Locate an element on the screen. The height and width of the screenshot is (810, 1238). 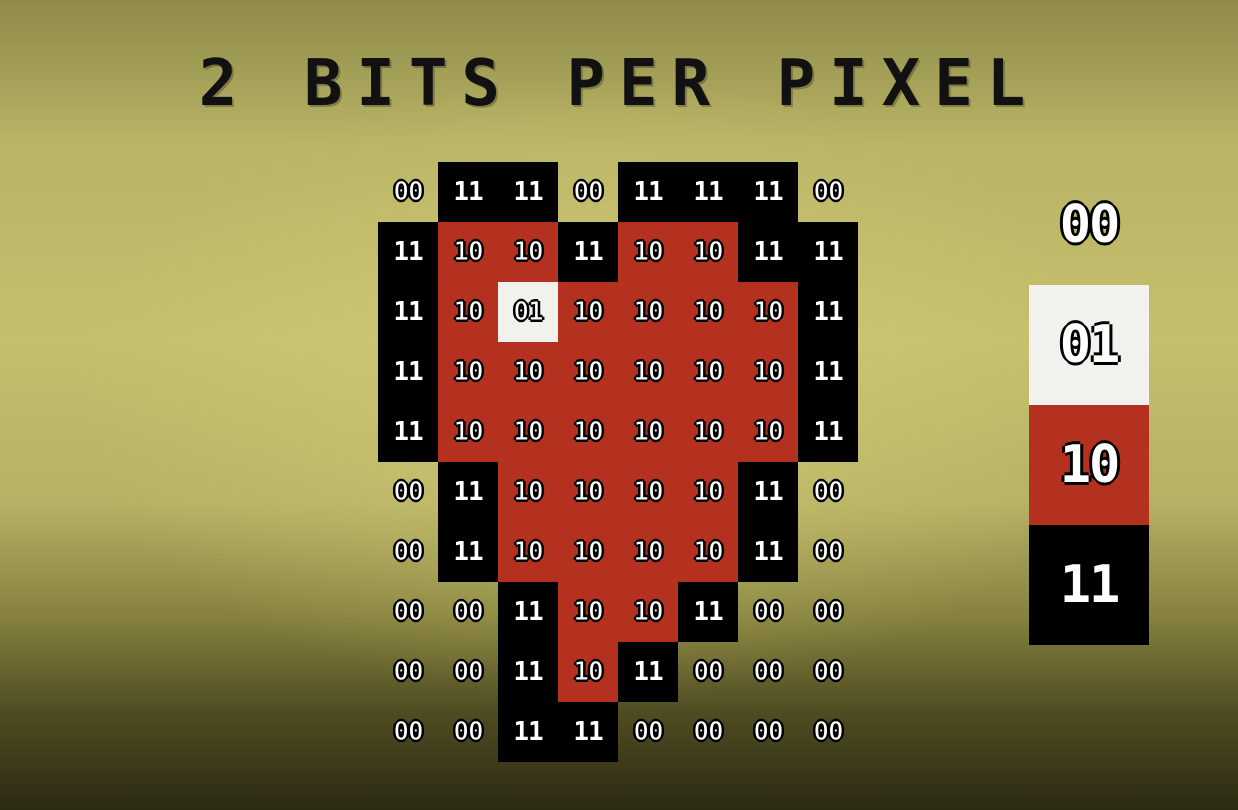
legend-swatch-11: 11 is located at coordinates (1089, 585).